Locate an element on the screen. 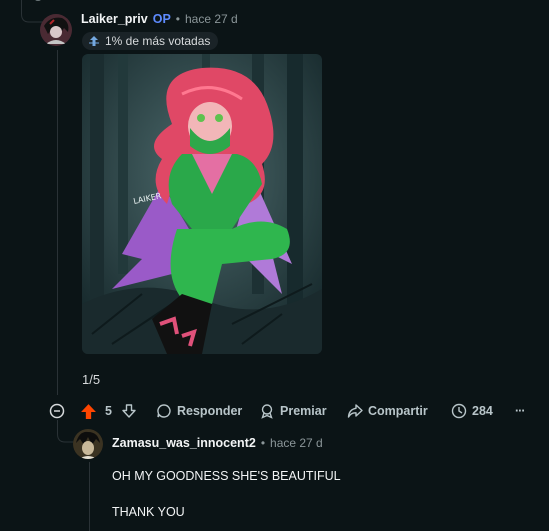  reply-avatar is located at coordinates (88, 444).